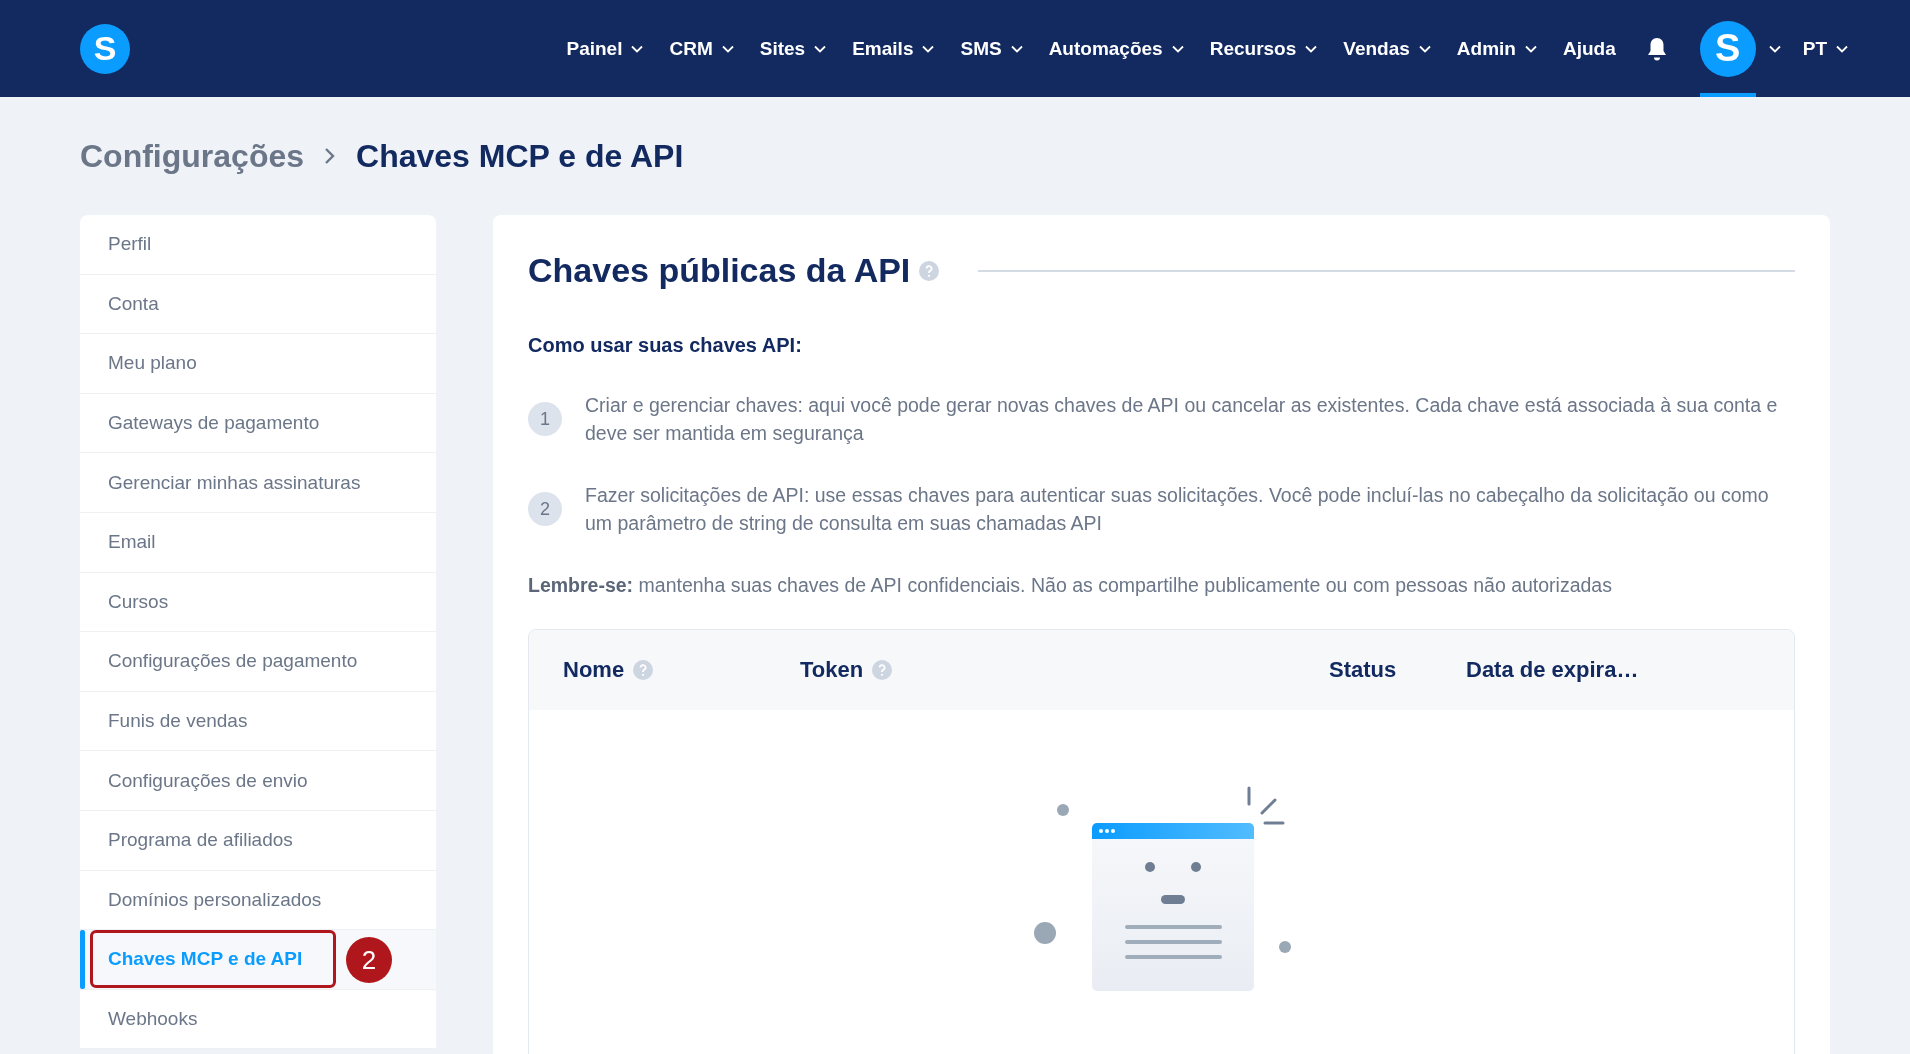 The height and width of the screenshot is (1054, 1910). What do you see at coordinates (258, 781) in the screenshot?
I see `sidebar-item: Configurações de envio` at bounding box center [258, 781].